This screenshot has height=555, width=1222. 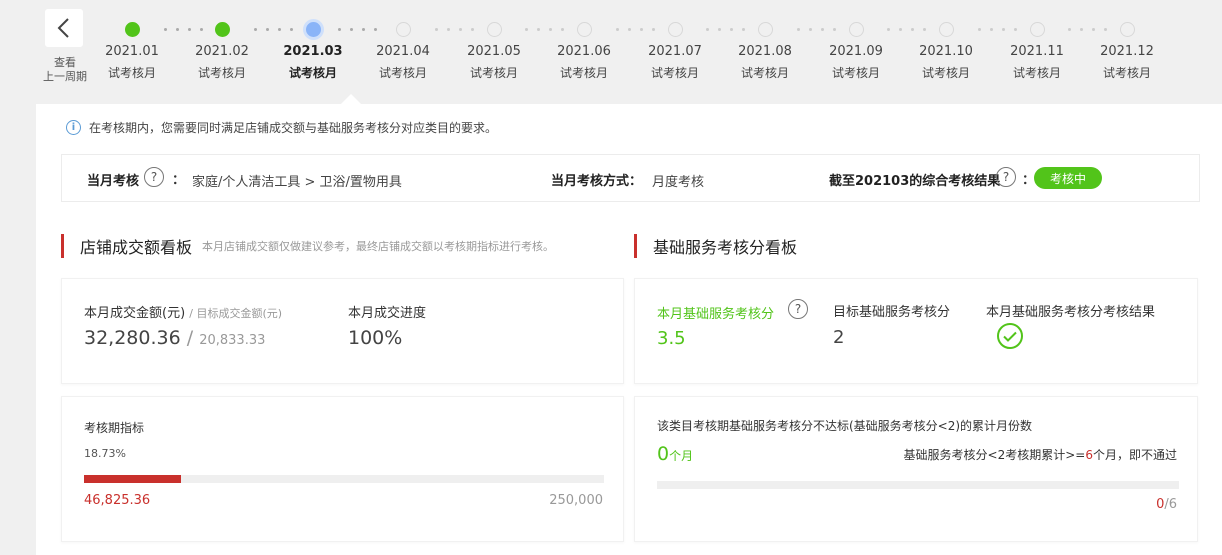 What do you see at coordinates (133, 479) in the screenshot?
I see `period-progress-fill` at bounding box center [133, 479].